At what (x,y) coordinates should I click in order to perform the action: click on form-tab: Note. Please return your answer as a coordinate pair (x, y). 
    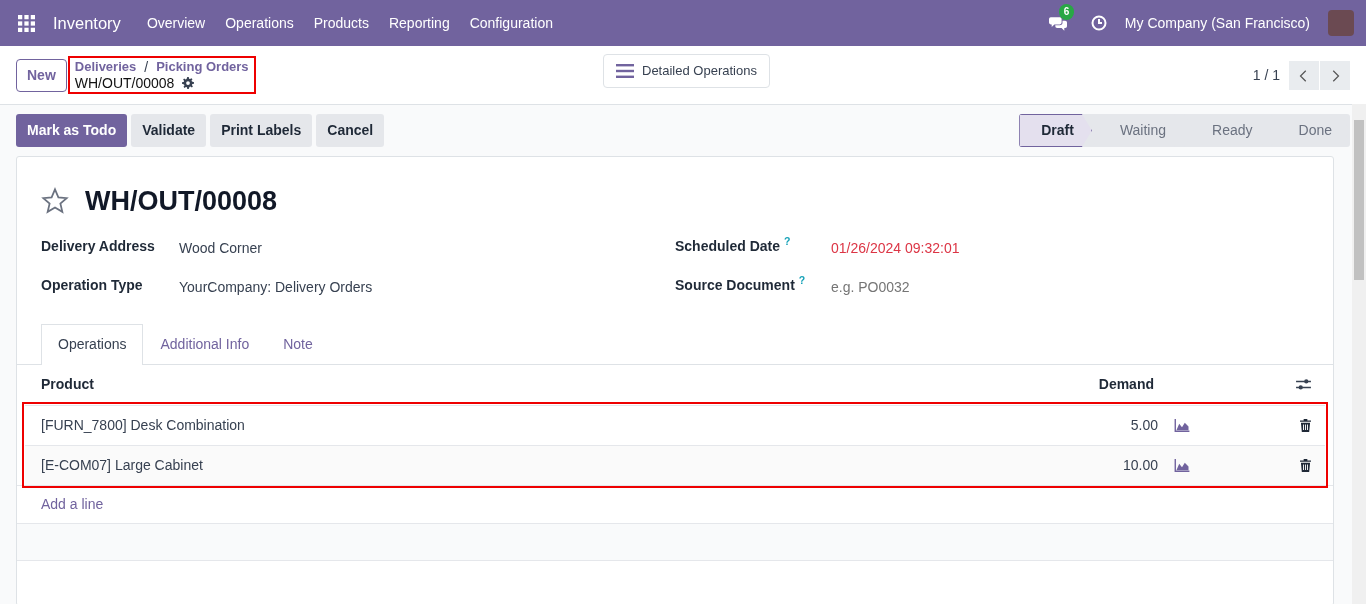
    Looking at the image, I should click on (298, 343).